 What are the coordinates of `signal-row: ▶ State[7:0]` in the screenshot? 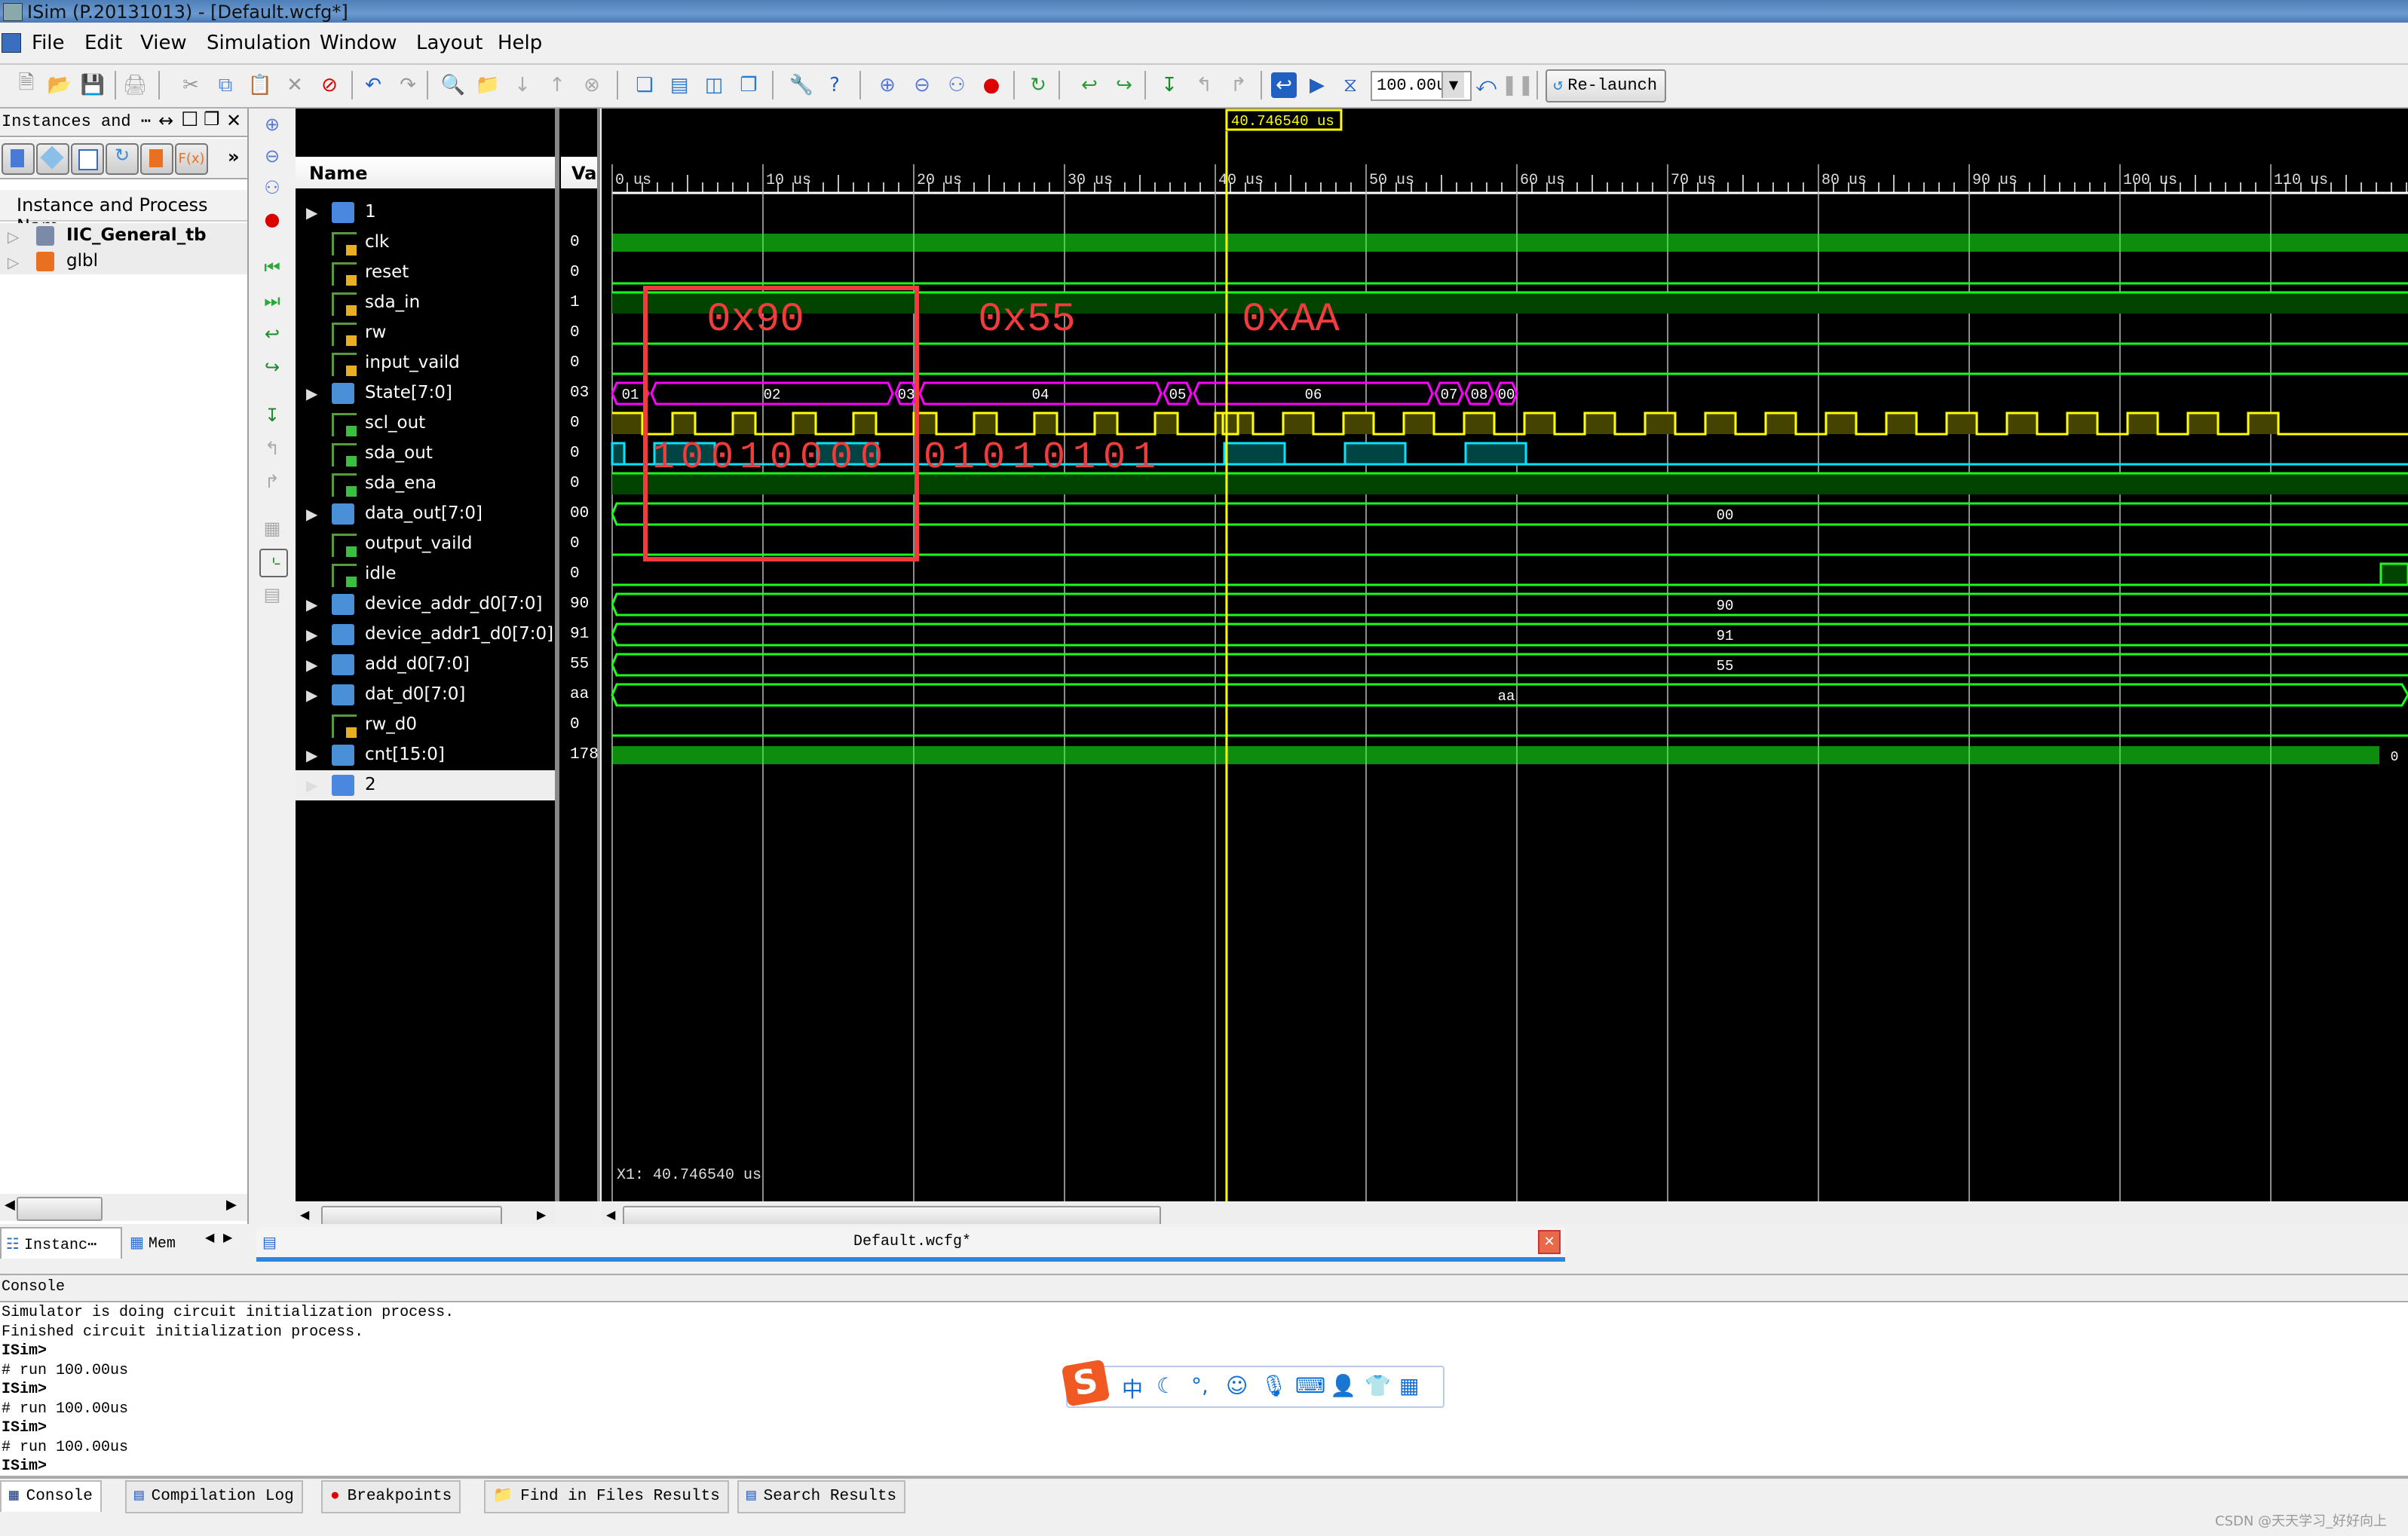 It's located at (425, 393).